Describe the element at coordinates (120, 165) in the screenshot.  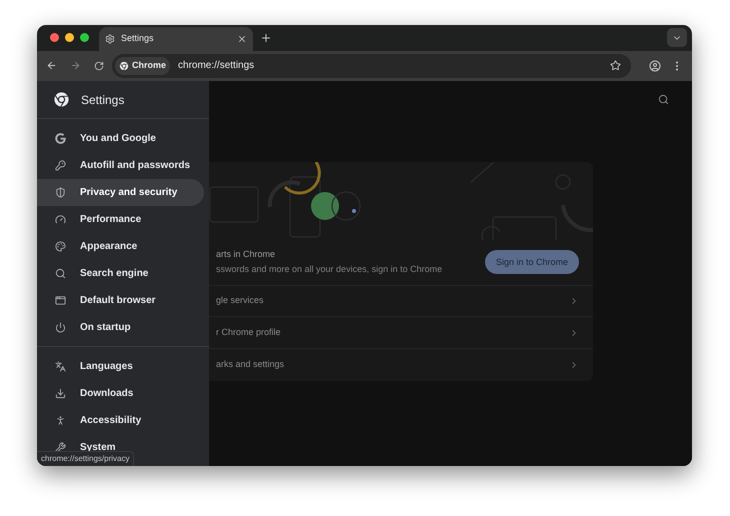
I see `drawer-item: Autofill and passwords` at that location.